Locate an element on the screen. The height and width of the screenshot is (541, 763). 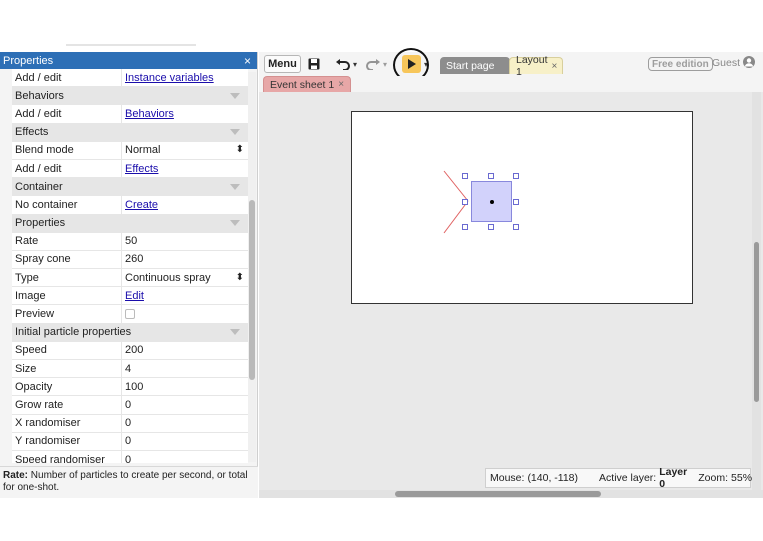
property-section-header: Properties is located at coordinates (130, 223).